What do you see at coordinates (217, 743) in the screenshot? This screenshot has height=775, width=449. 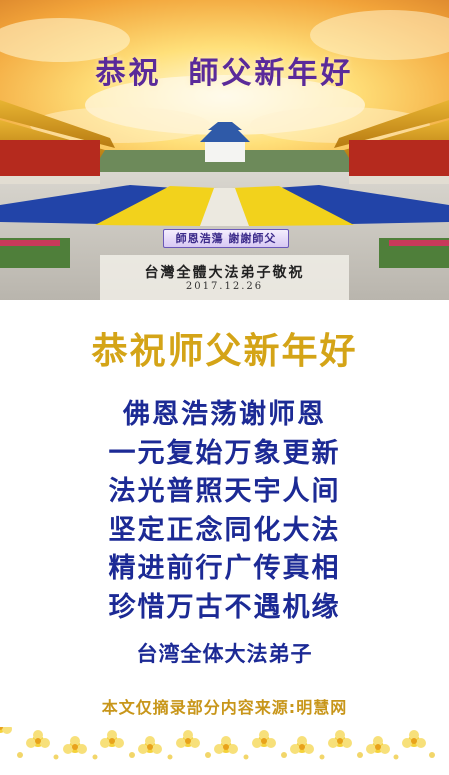 I see `flower-border` at bounding box center [217, 743].